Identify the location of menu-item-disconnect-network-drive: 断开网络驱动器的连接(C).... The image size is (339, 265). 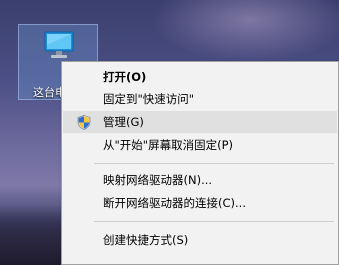
(200, 203).